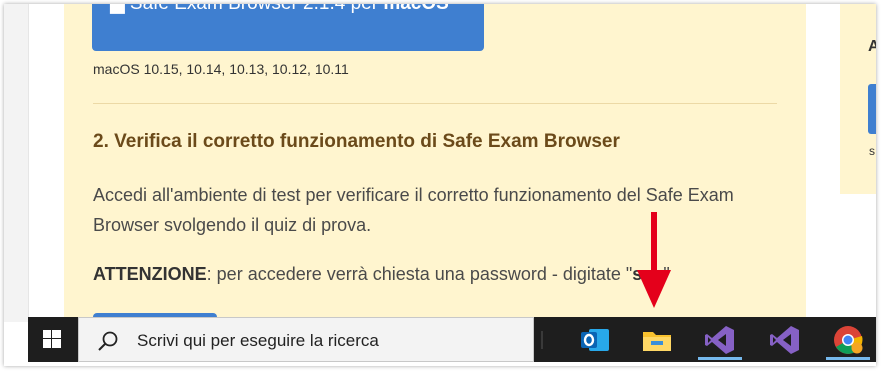 The height and width of the screenshot is (371, 882). I want to click on search-placeholder: Scrivi qui per eseguire la ricerca, so click(258, 340).